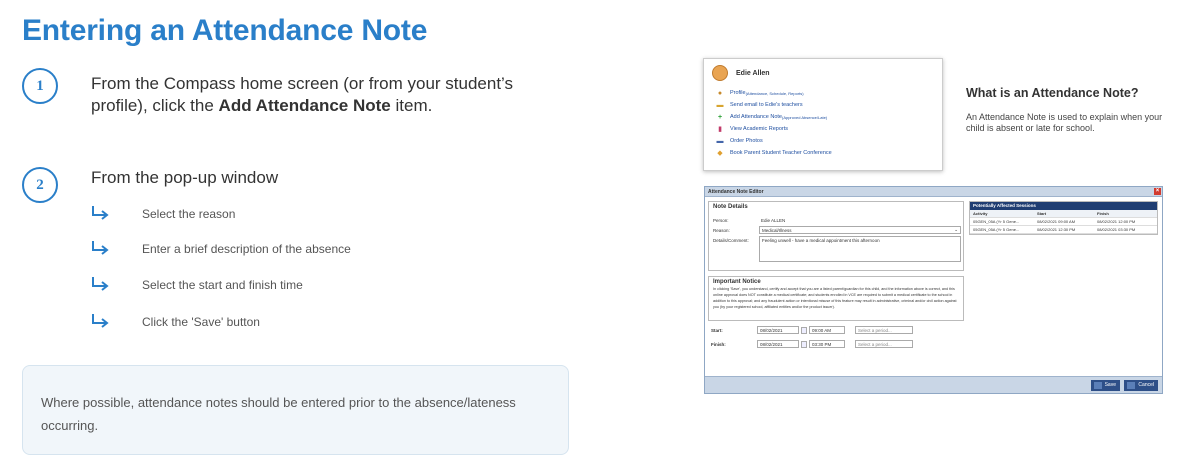 This screenshot has height=464, width=1200. Describe the element at coordinates (933, 384) in the screenshot. I see `editor-footer: Save Cancel` at that location.